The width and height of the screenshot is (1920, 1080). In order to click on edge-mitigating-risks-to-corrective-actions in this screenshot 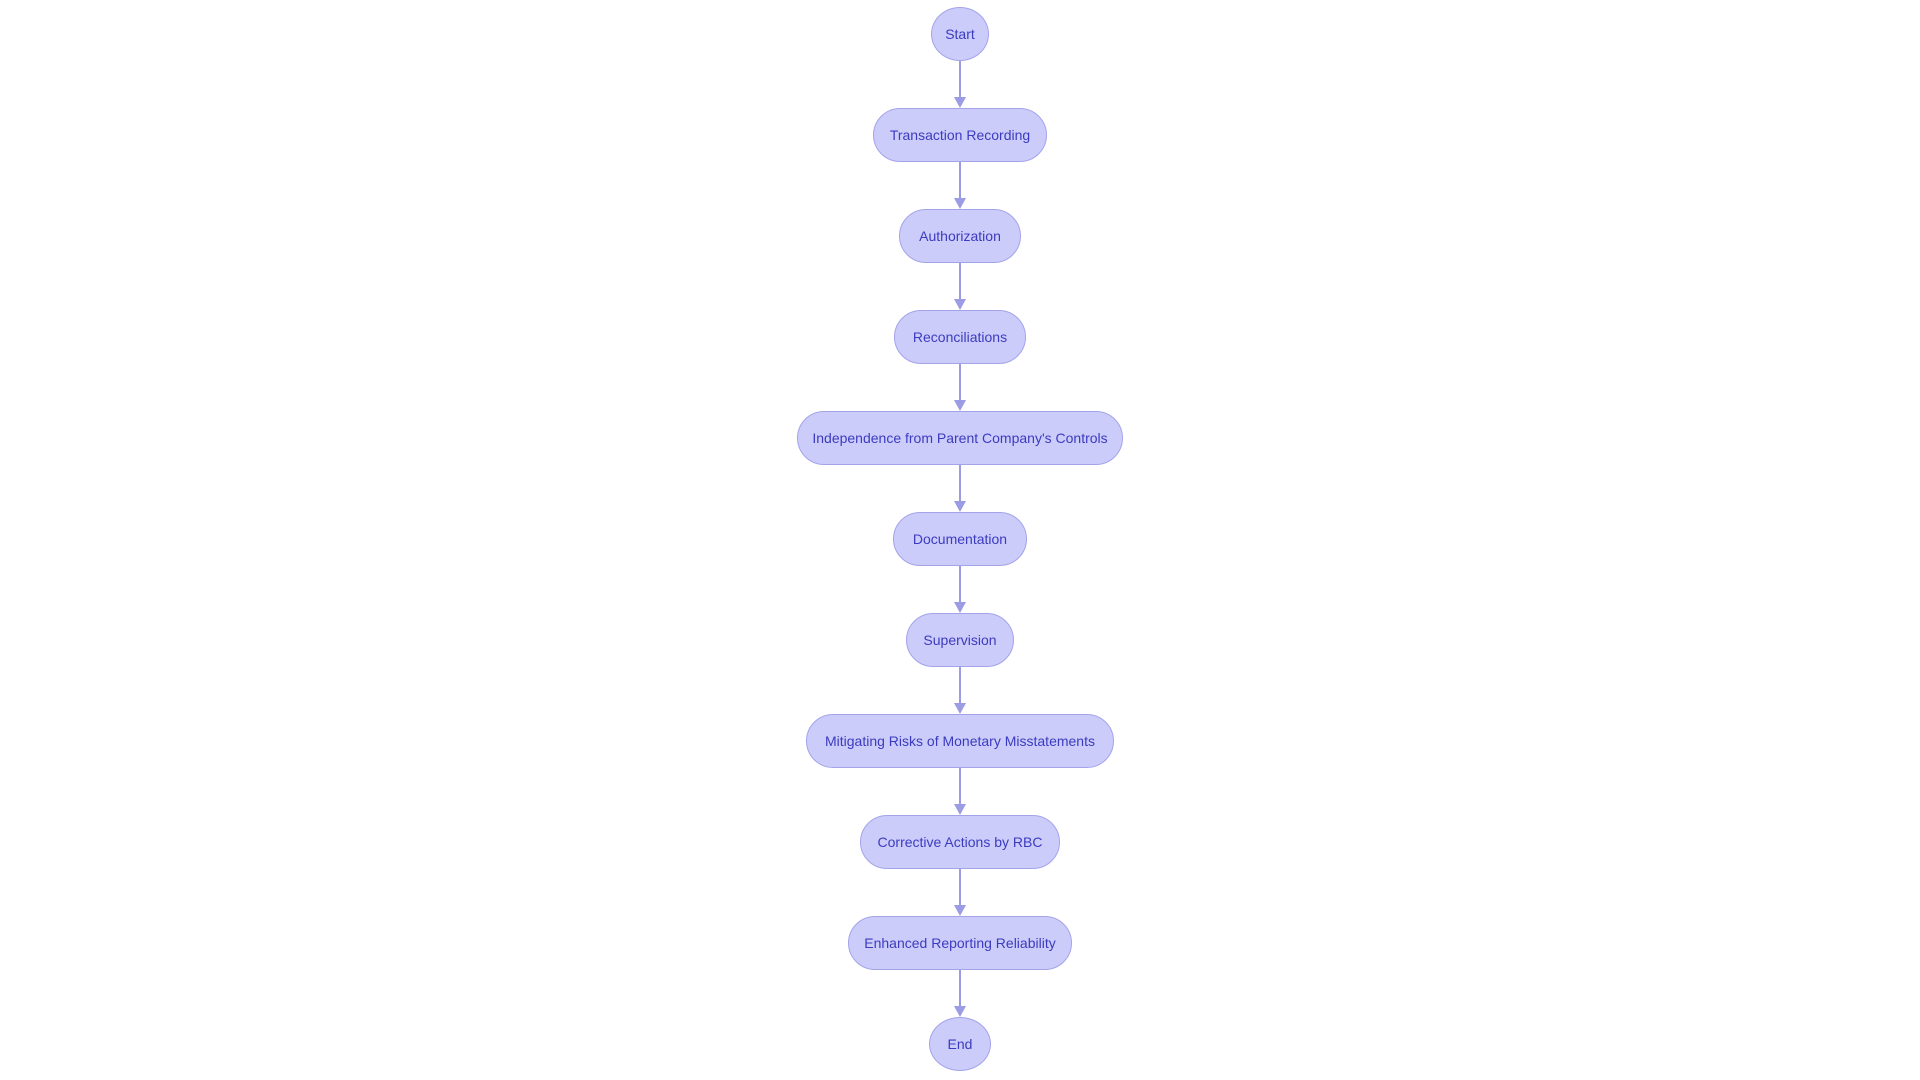, I will do `click(960, 786)`.